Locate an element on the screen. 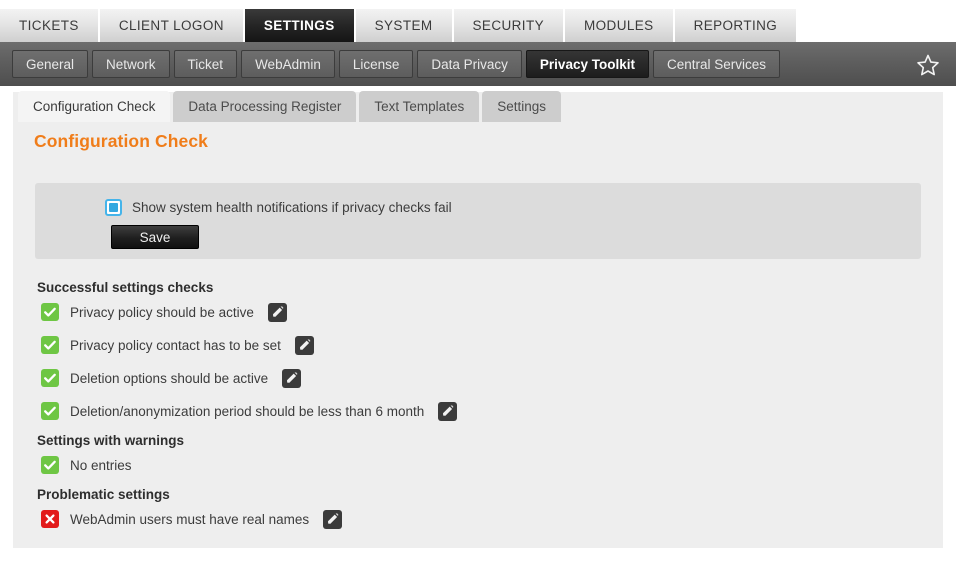  tab-settings: Settings is located at coordinates (521, 106).